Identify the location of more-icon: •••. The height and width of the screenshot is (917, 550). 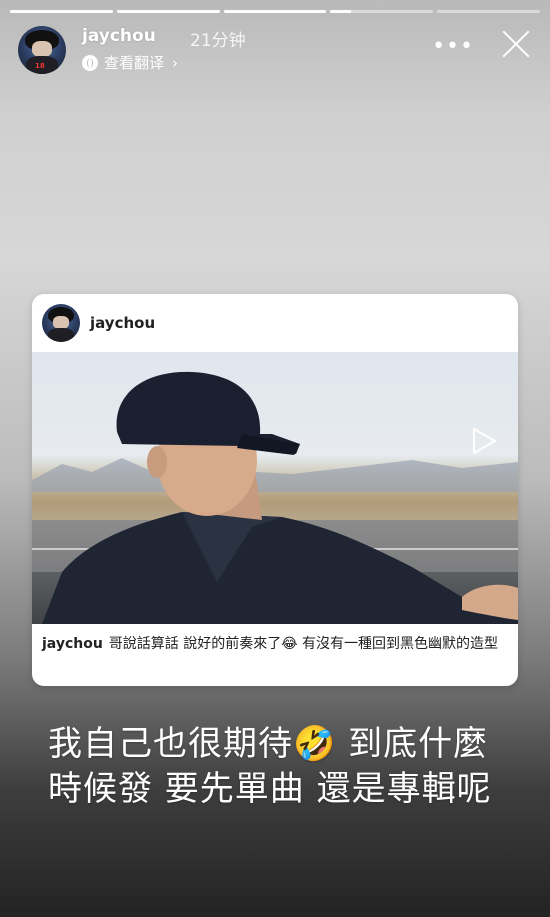
(453, 47).